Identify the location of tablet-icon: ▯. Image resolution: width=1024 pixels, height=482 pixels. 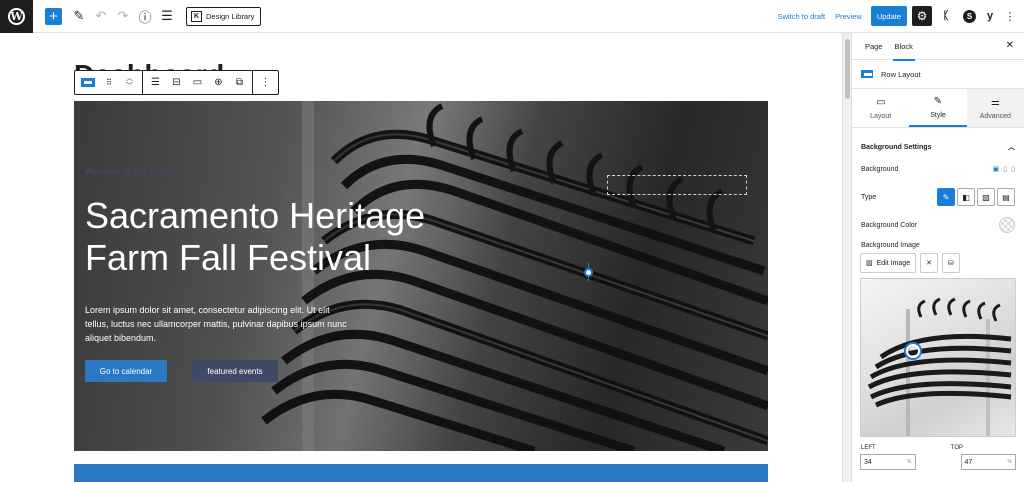
(1005, 169).